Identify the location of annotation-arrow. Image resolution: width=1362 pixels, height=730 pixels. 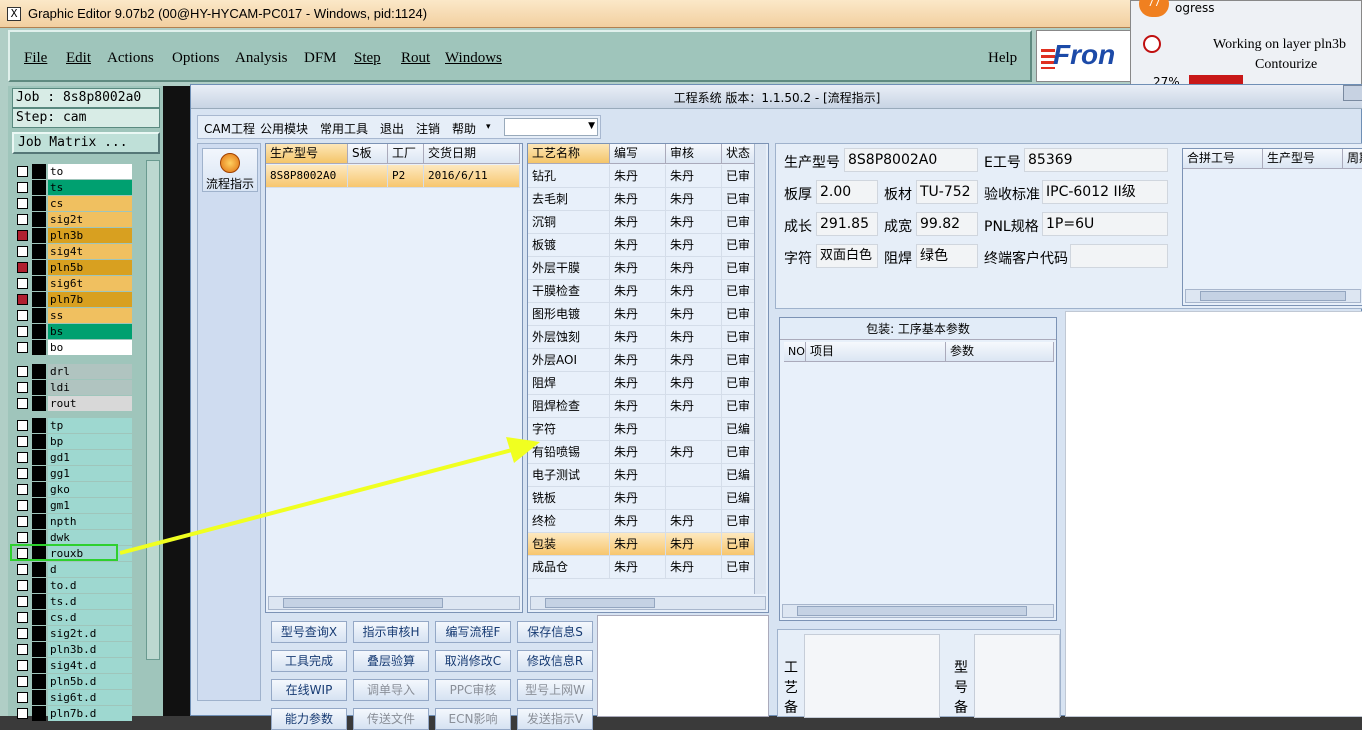
(329, 496).